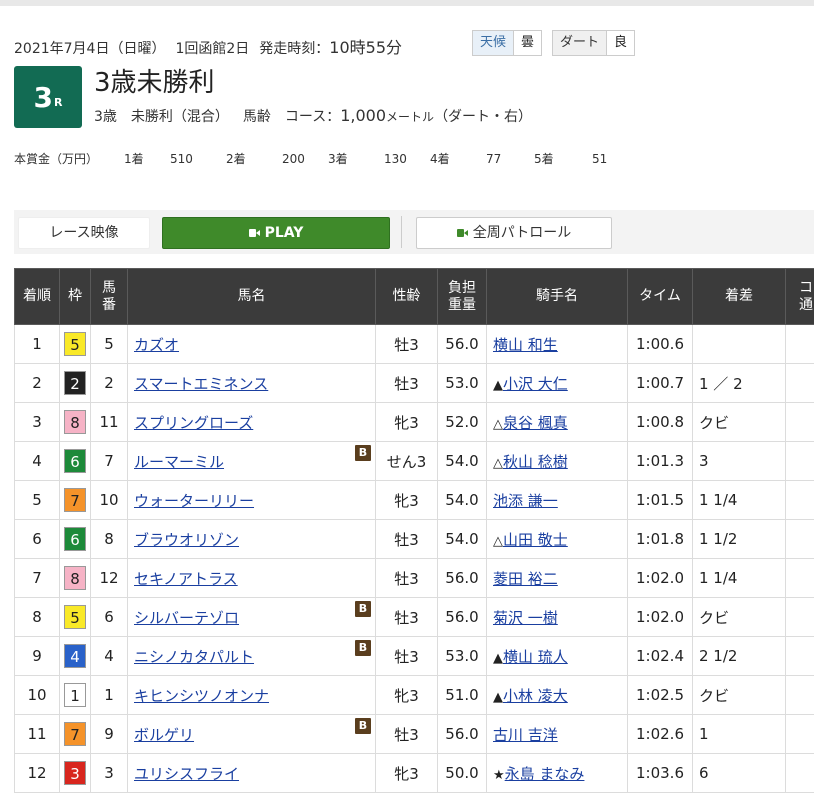 The height and width of the screenshot is (800, 814). Describe the element at coordinates (251, 734) in the screenshot. I see `horse-cell: ボルゲリ B` at that location.